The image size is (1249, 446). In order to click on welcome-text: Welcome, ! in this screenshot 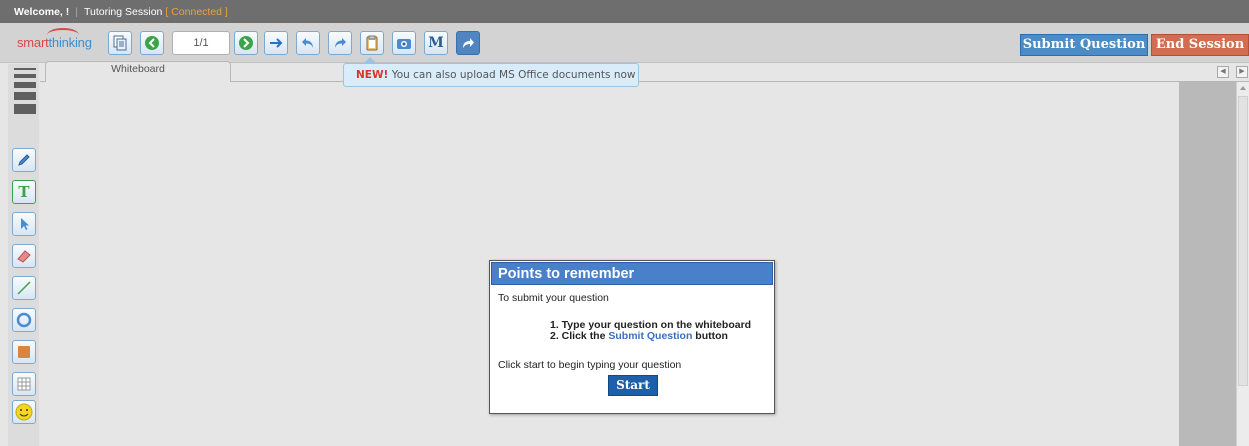, I will do `click(42, 11)`.